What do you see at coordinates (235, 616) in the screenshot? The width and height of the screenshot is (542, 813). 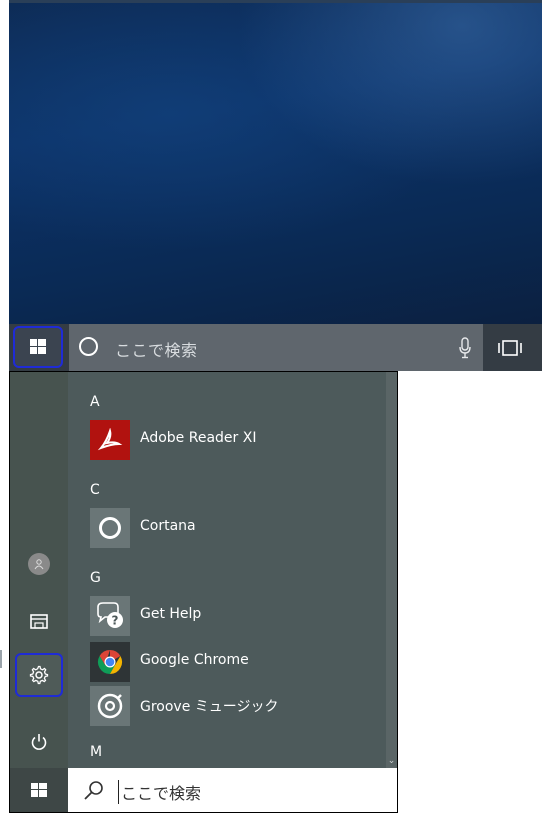 I see `app-item-get-help: ? Get Help` at bounding box center [235, 616].